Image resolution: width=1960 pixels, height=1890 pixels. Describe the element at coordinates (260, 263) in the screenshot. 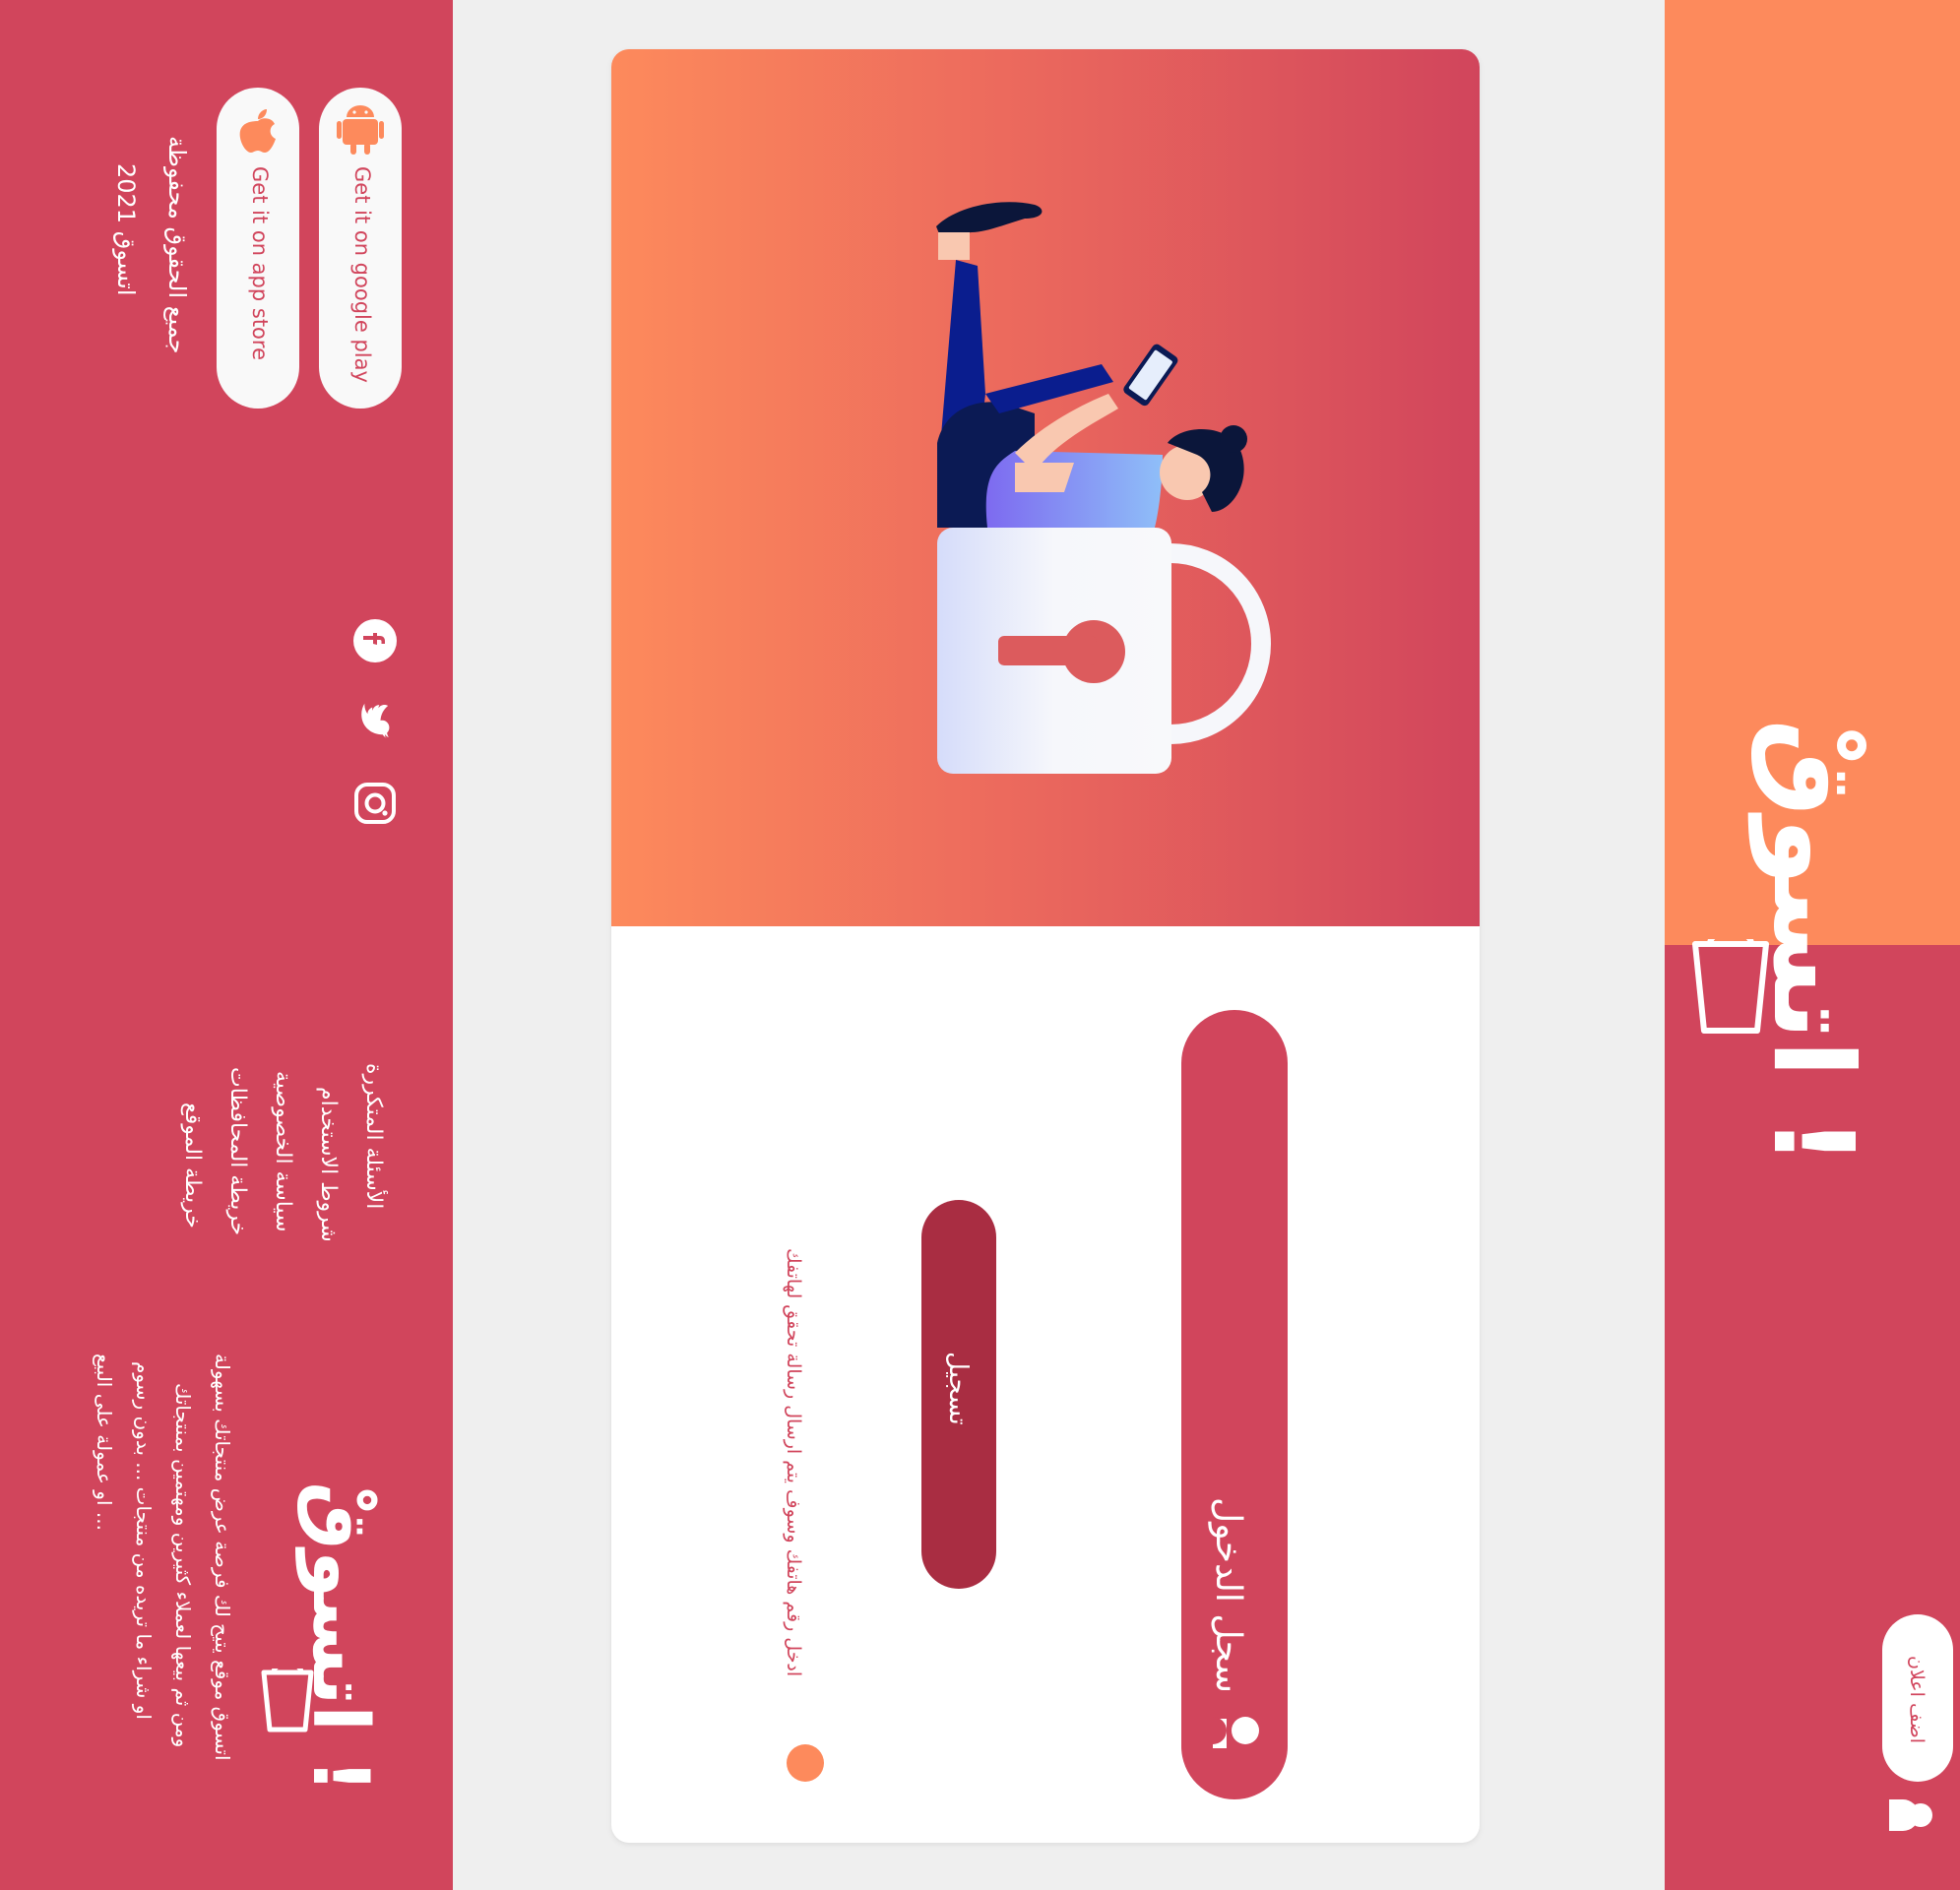

I see `app-store-label: Get it on app store` at that location.